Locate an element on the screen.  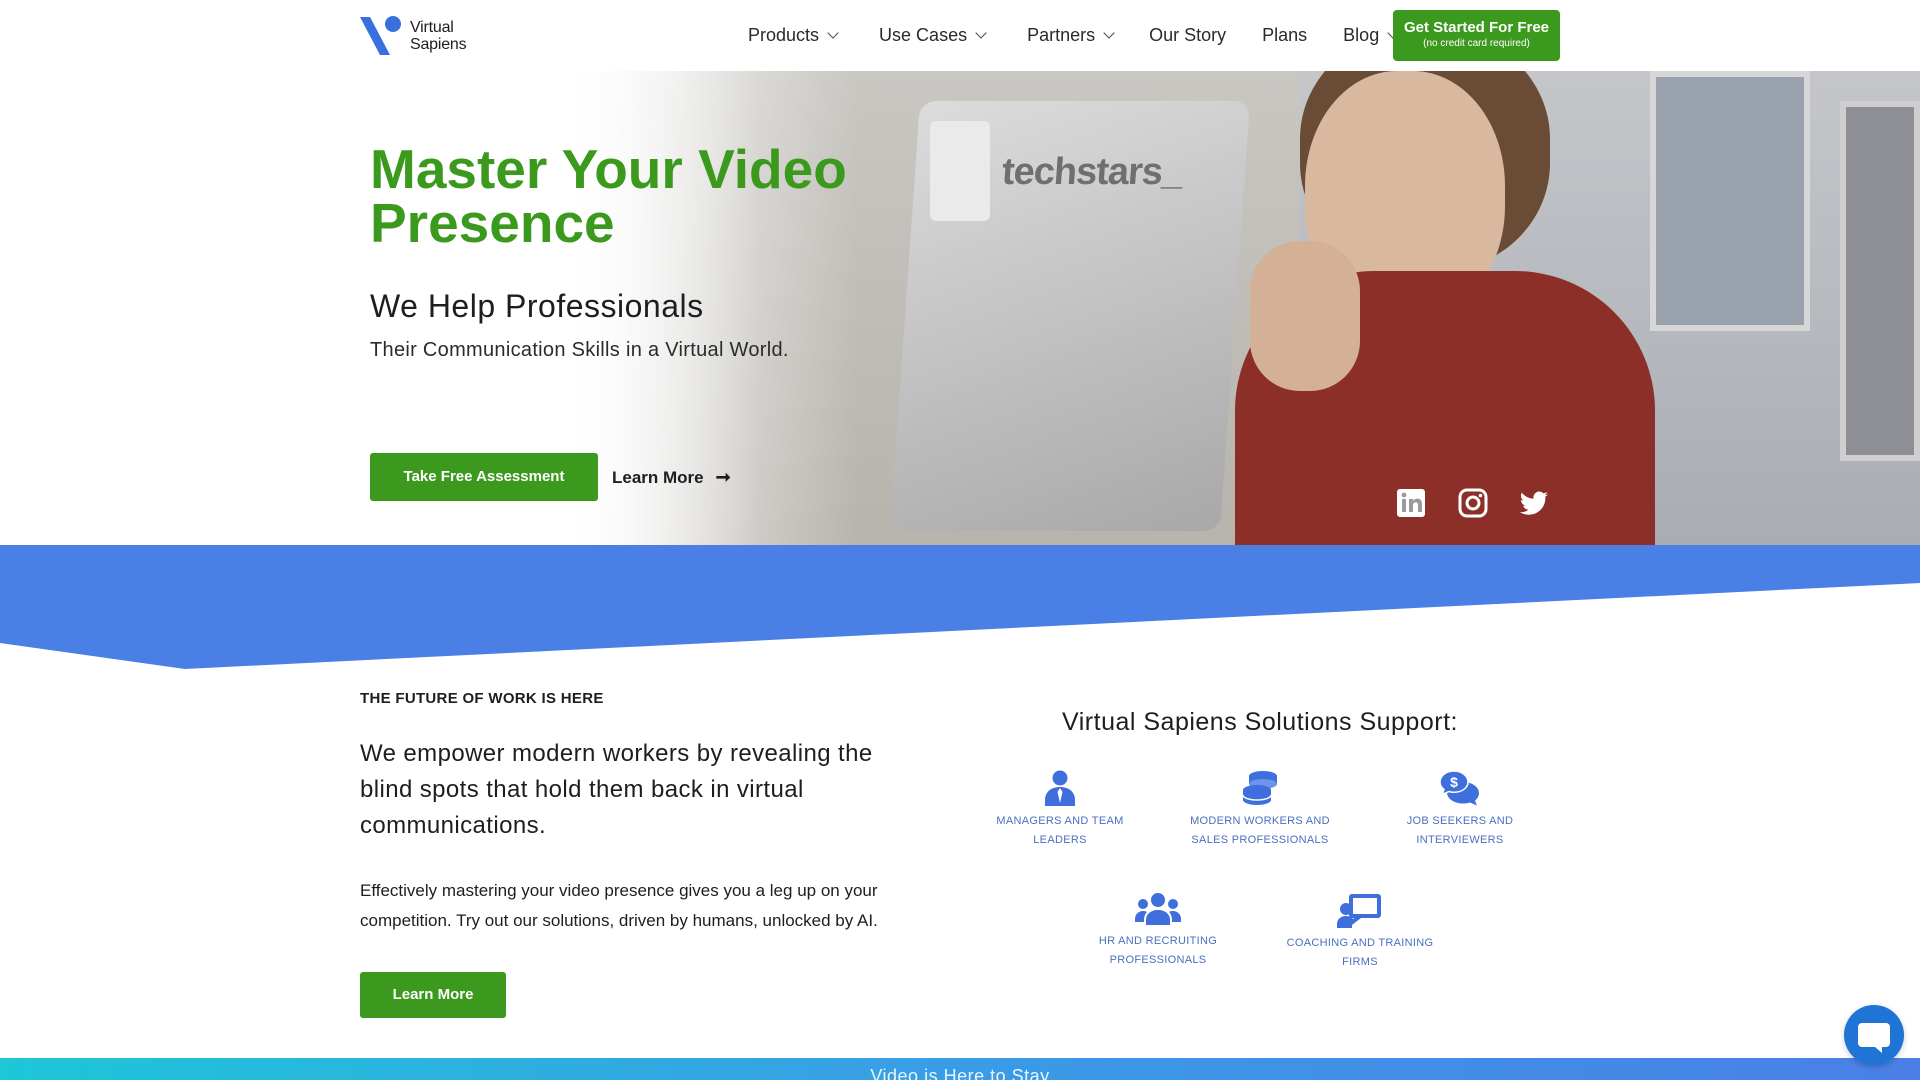
menu-our-story: Our Story is located at coordinates (1187, 35).